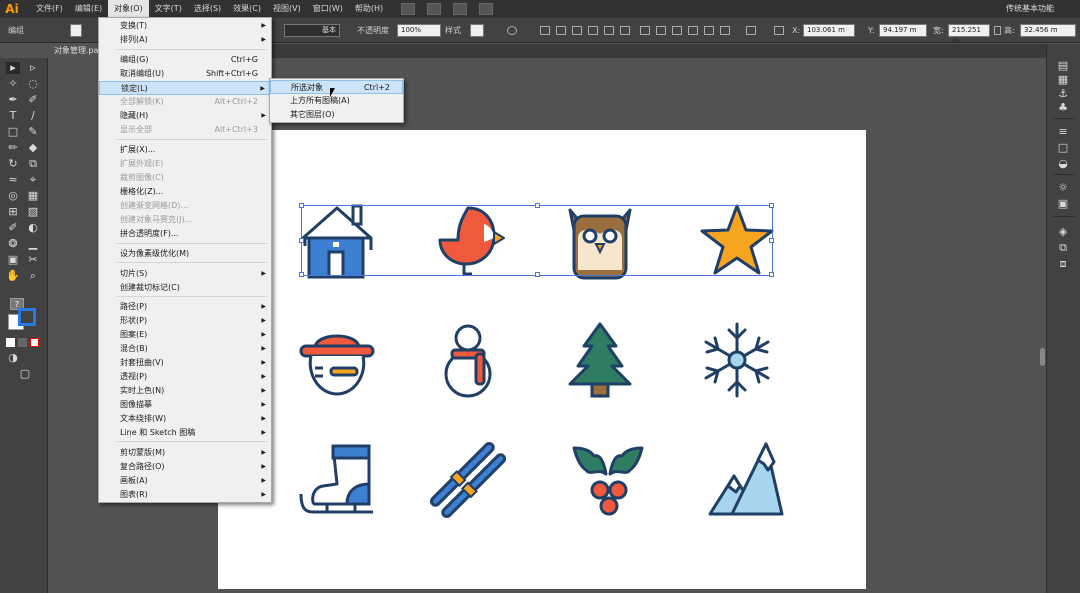 Image resolution: width=1080 pixels, height=593 pixels. I want to click on none-mode-icon, so click(34, 342).